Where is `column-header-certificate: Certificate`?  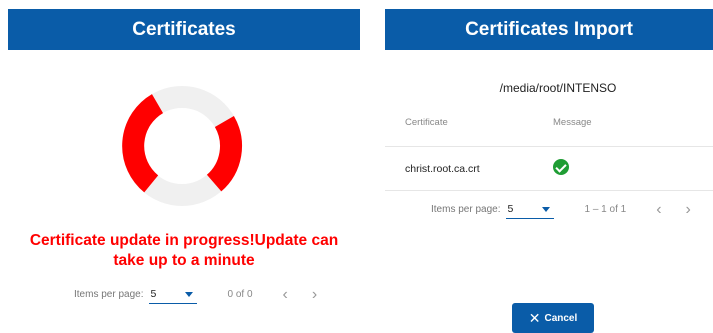
column-header-certificate: Certificate is located at coordinates (426, 122).